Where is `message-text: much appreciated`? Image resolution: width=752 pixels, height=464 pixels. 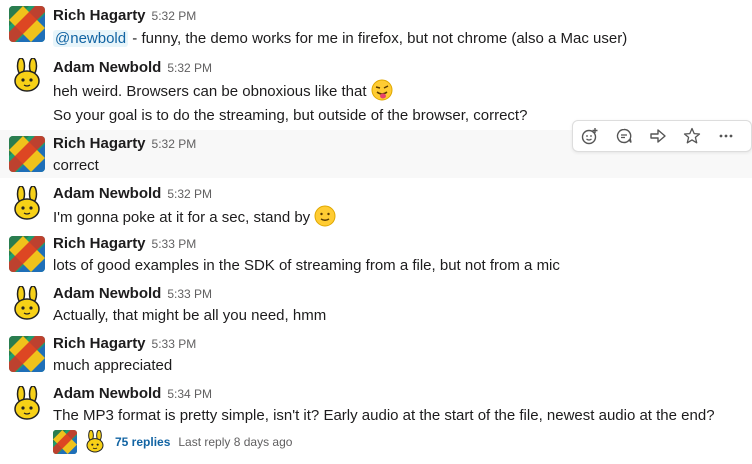
message-text: much appreciated is located at coordinates (113, 365).